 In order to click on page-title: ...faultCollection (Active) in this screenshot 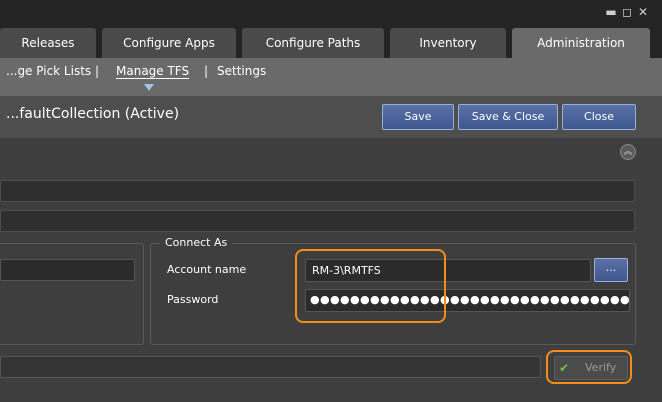, I will do `click(93, 114)`.